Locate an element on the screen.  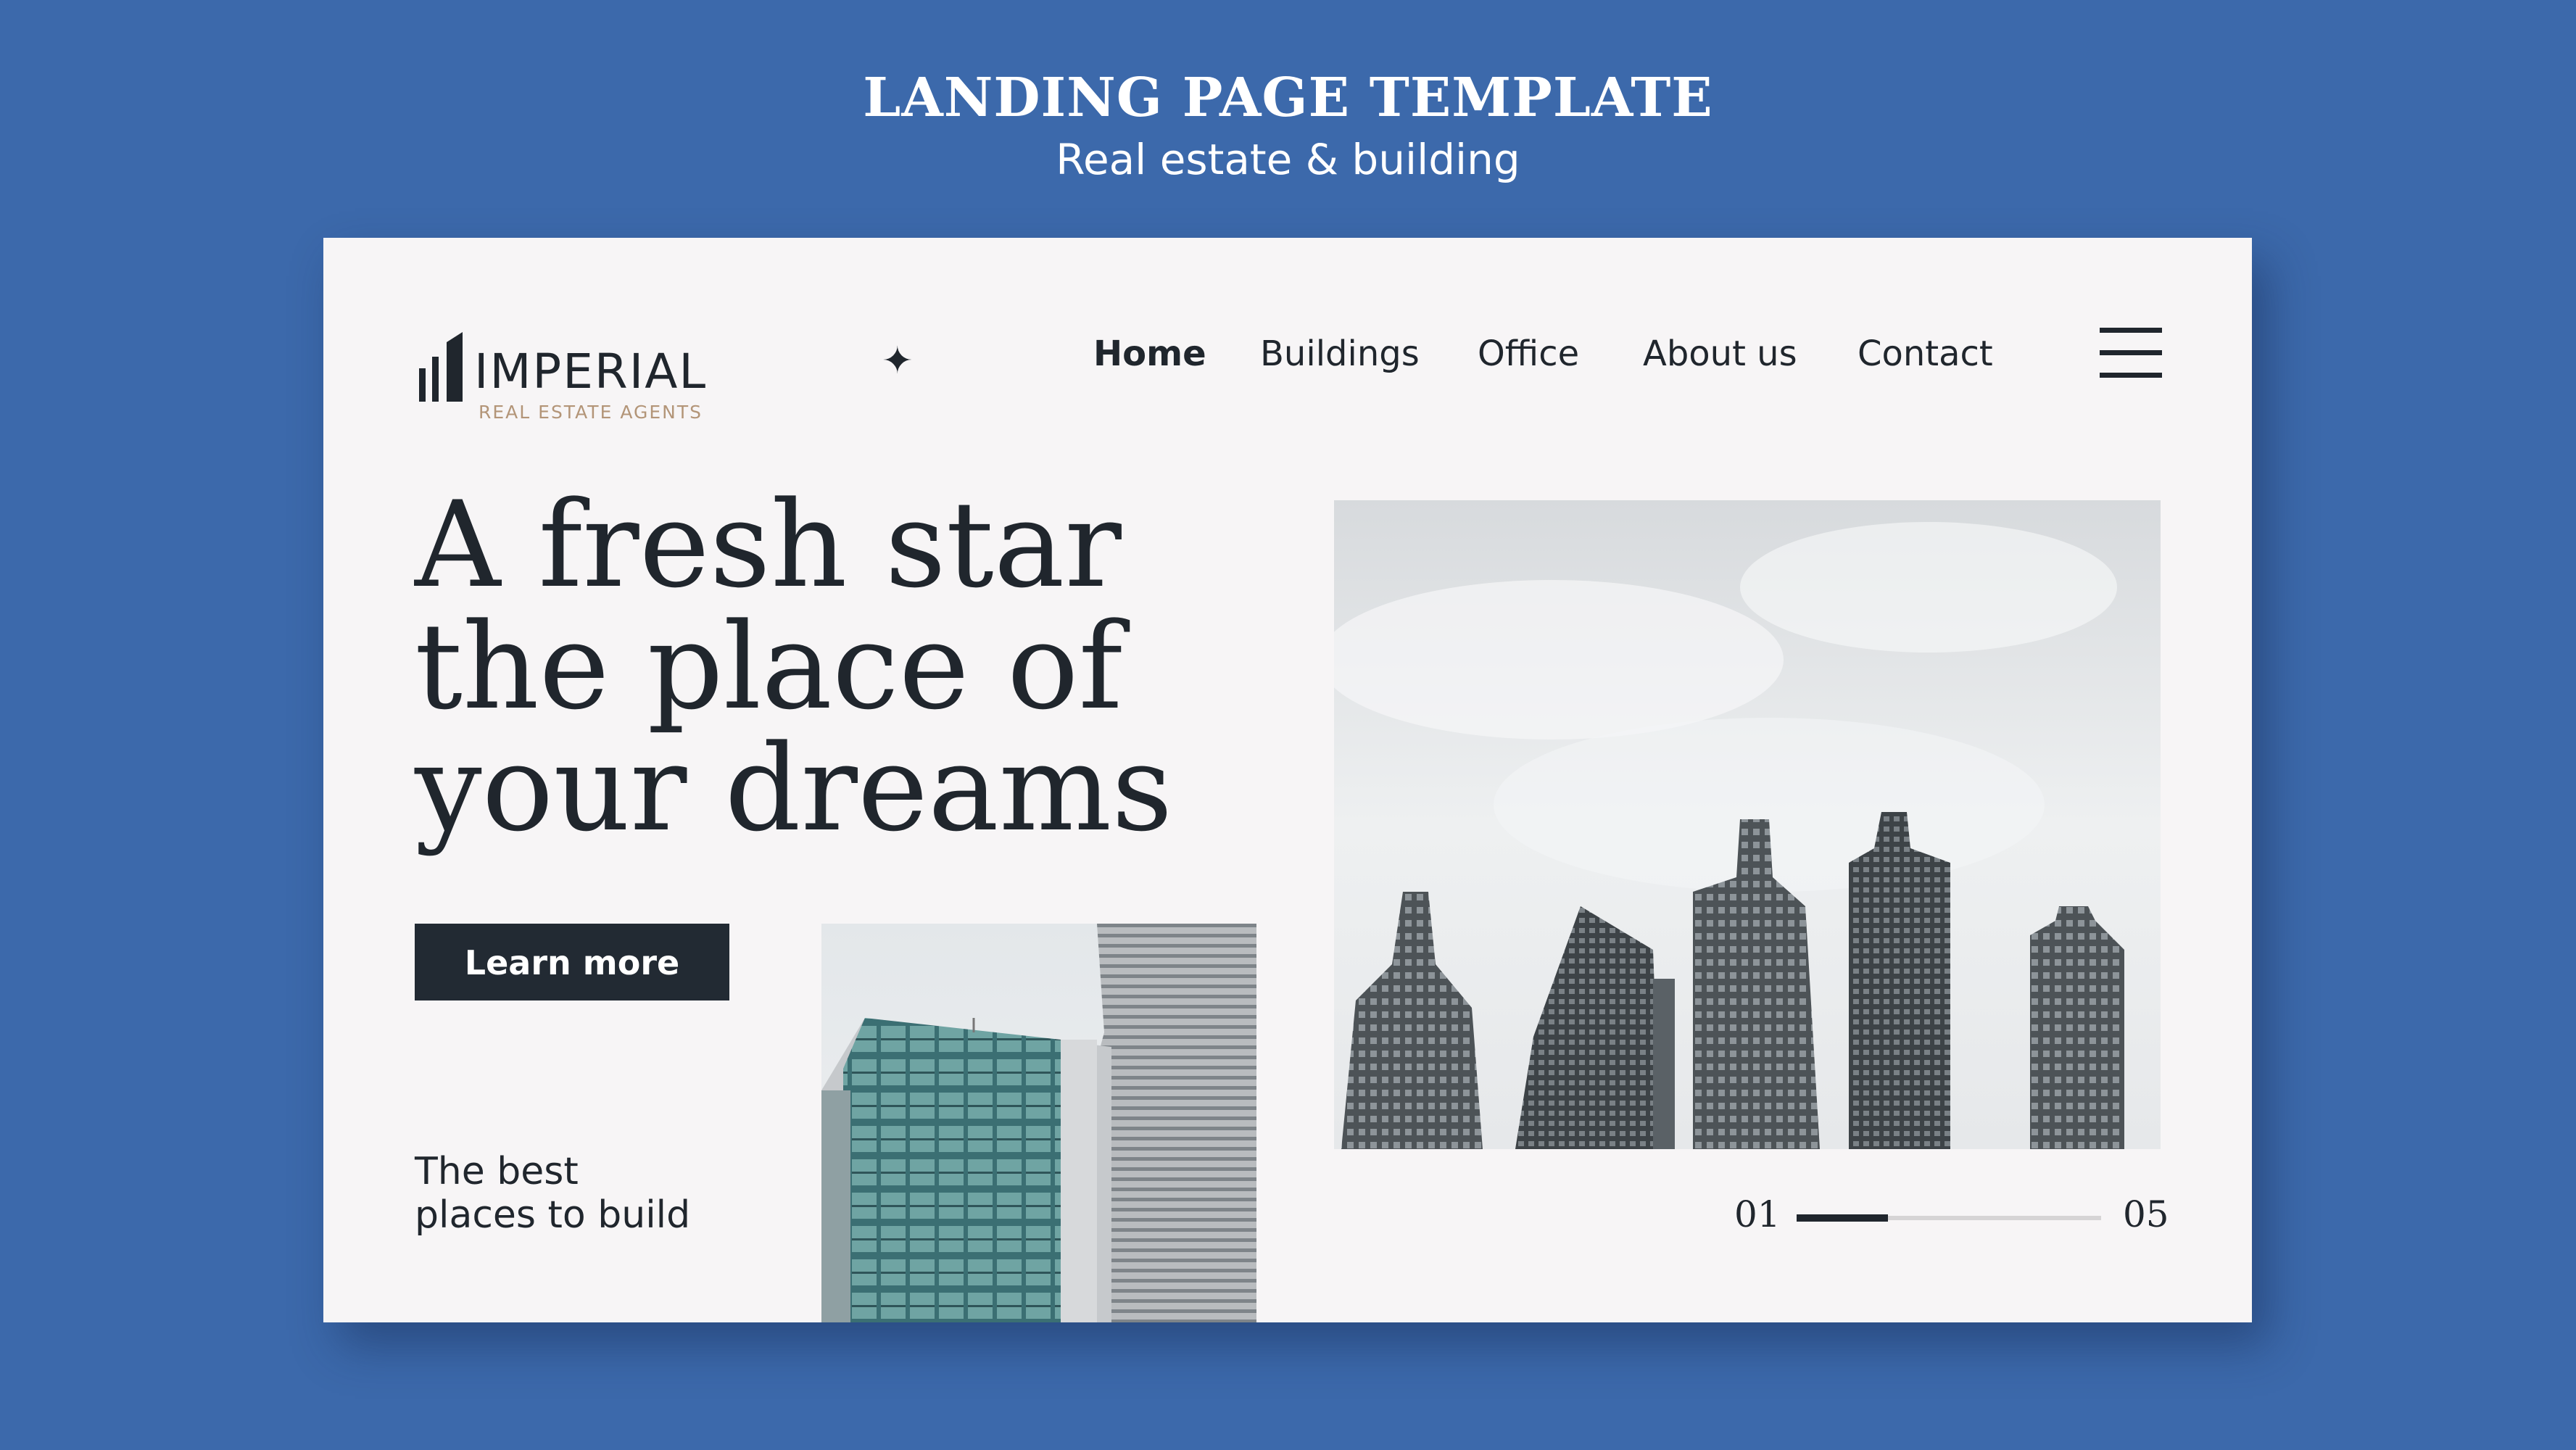
page-subtitle: Real estate & building is located at coordinates (1288, 160).